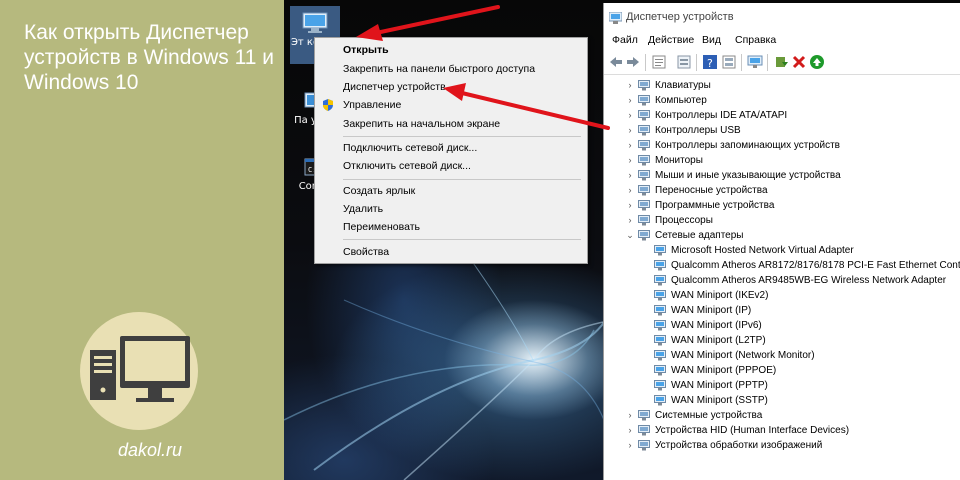 This screenshot has width=960, height=480. I want to click on tree-item-label: Компьютер, so click(681, 100).